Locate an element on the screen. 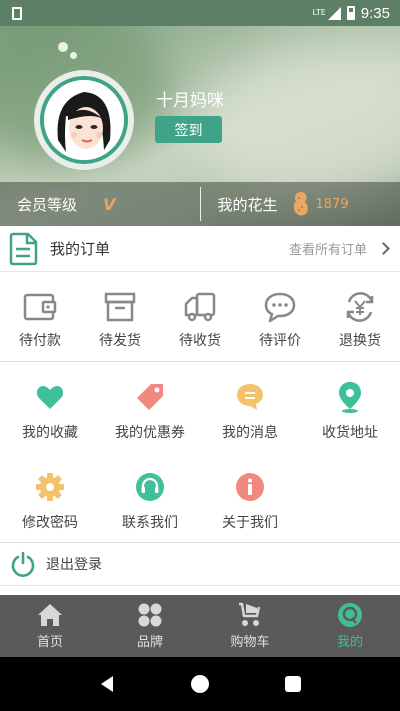  member-info-bar: 会员等级 V 我的花生 1879 is located at coordinates (200, 204).